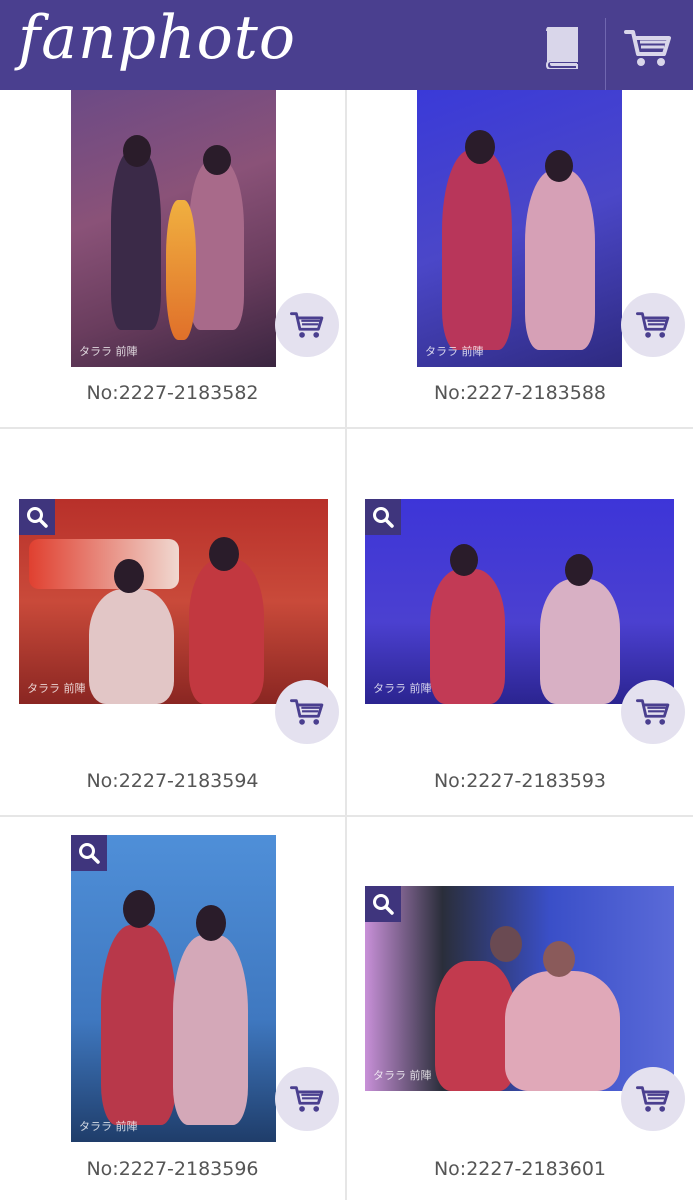 This screenshot has width=693, height=1200. What do you see at coordinates (346, 45) in the screenshot?
I see `app-header: fanphoto` at bounding box center [346, 45].